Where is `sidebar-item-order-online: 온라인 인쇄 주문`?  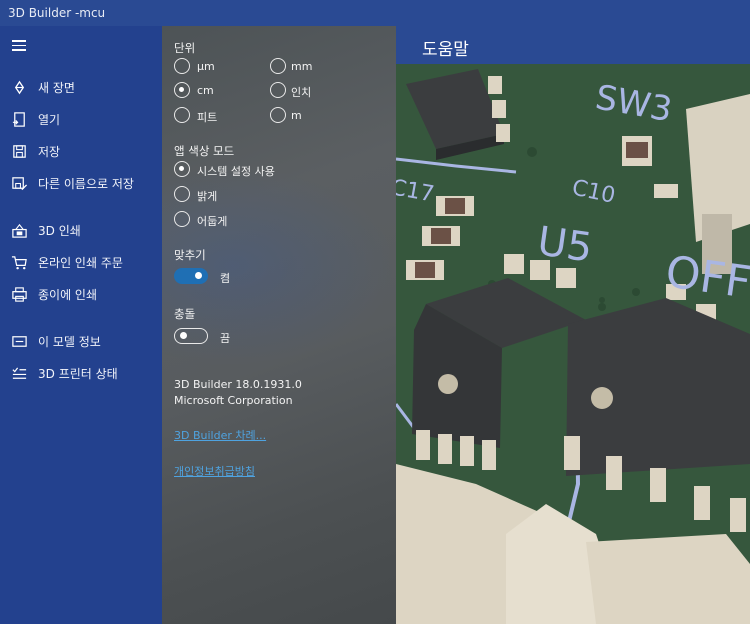
sidebar-item-order-online: 온라인 인쇄 주문 is located at coordinates (81, 262).